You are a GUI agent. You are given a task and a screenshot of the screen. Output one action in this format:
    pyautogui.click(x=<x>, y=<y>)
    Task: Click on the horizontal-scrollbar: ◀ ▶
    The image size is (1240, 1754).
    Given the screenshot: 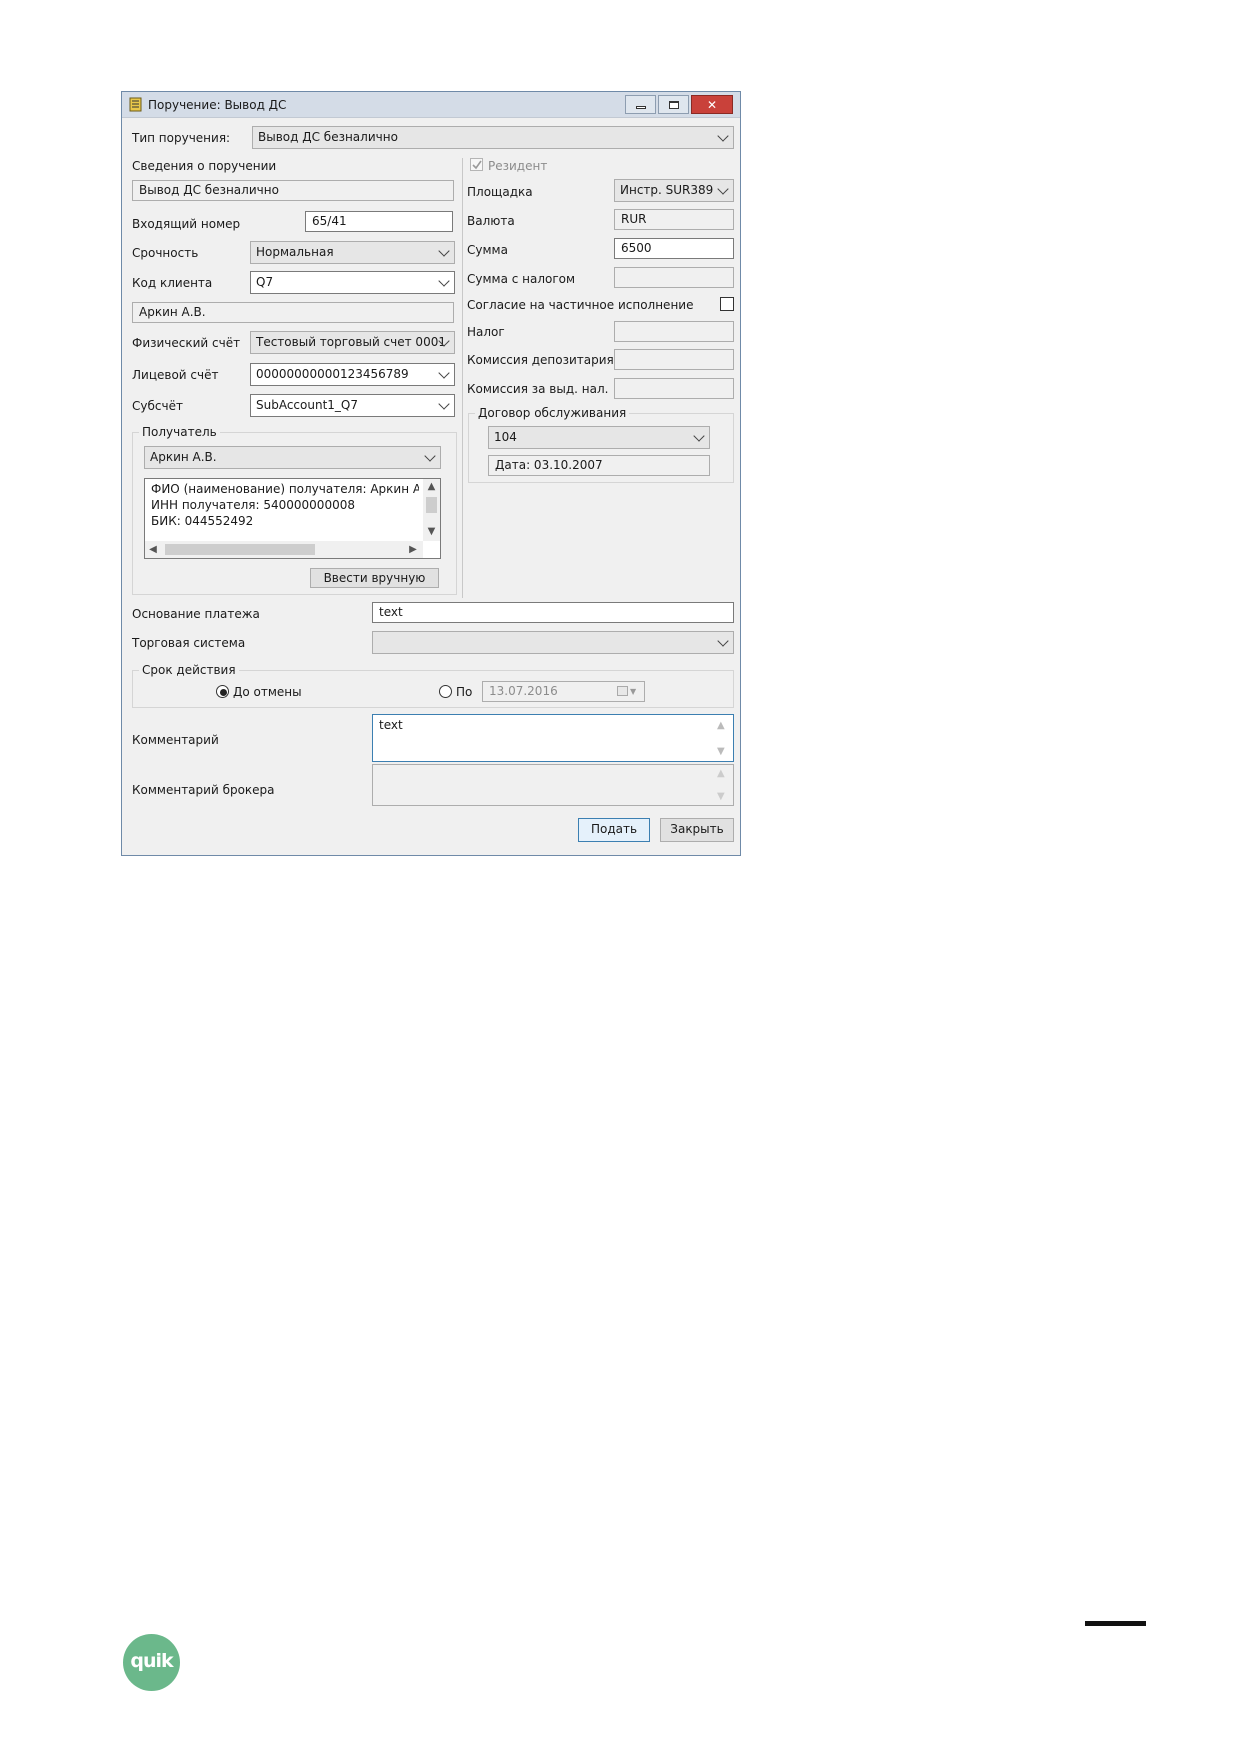 What is the action you would take?
    pyautogui.click(x=284, y=549)
    